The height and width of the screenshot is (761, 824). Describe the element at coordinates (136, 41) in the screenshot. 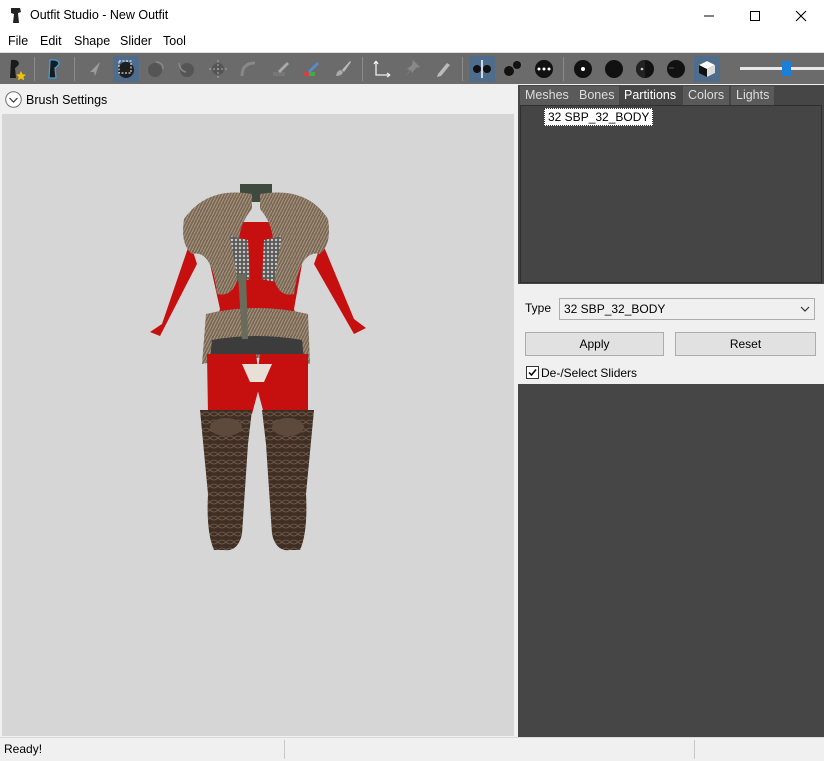

I see `menu-slider: Slider` at that location.